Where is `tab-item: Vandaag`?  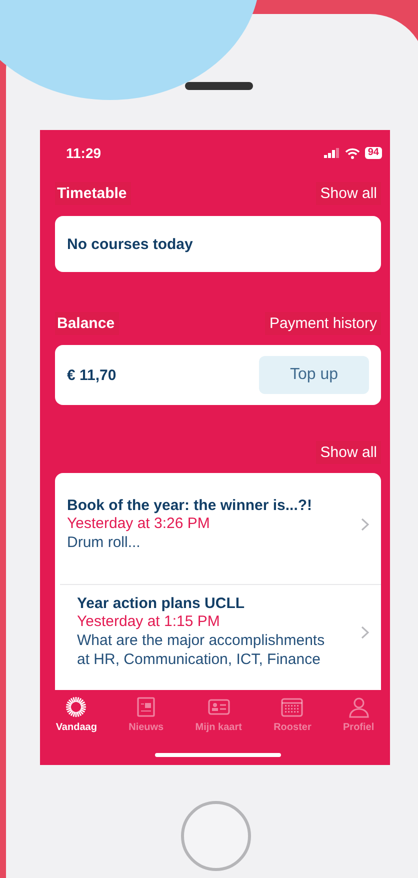 tab-item: Vandaag is located at coordinates (76, 716).